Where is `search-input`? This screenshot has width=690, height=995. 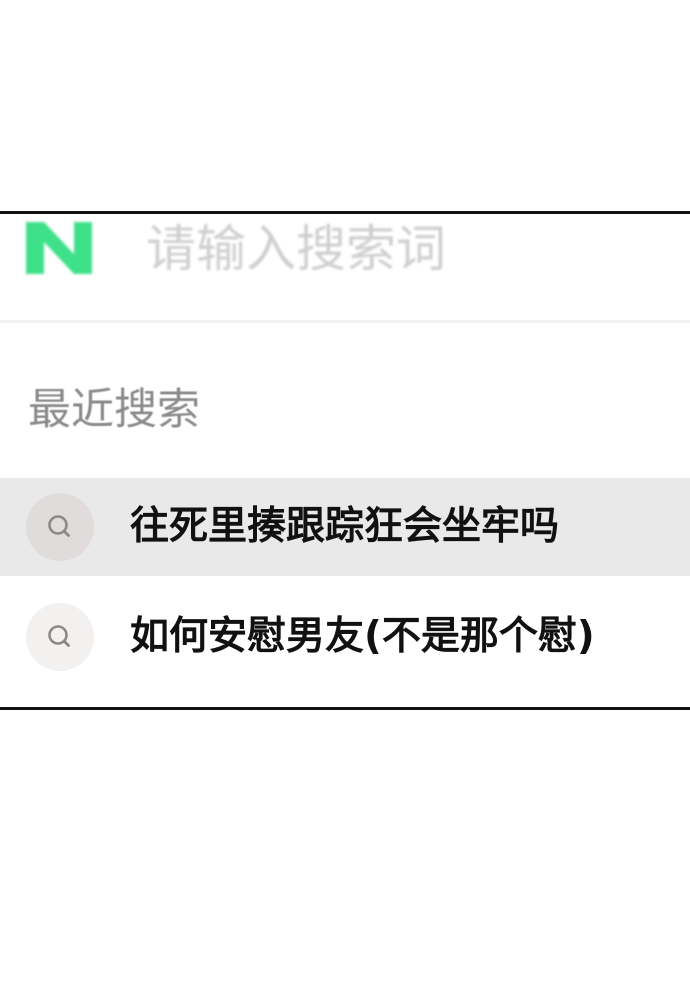 search-input is located at coordinates (406, 249).